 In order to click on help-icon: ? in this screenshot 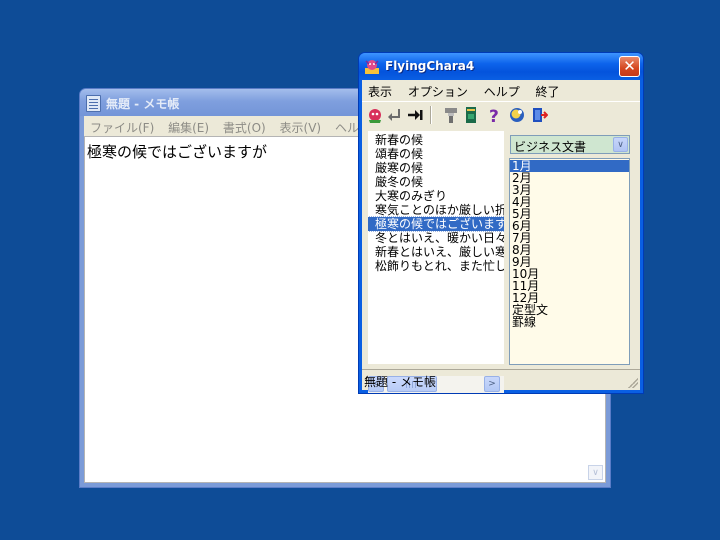, I will do `click(495, 115)`.